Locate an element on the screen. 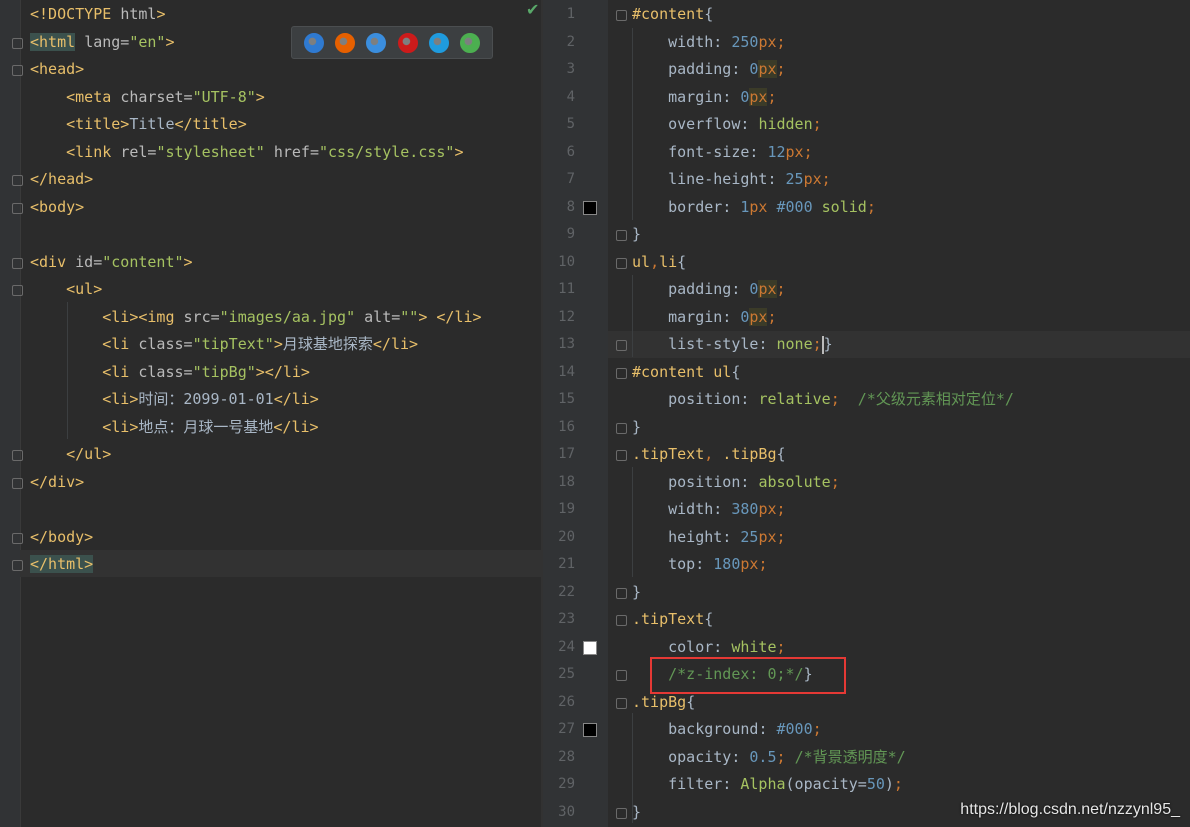 This screenshot has width=1190, height=827. safari-icon is located at coordinates (376, 42).